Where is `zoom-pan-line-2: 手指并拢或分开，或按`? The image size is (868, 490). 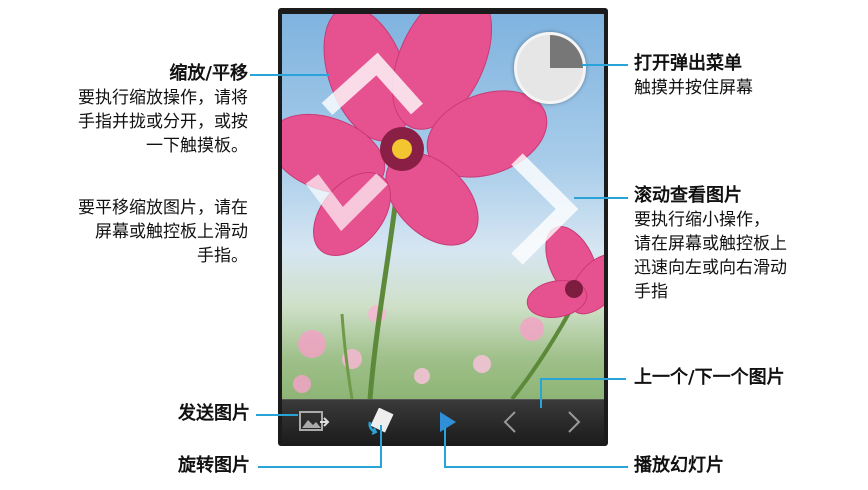
zoom-pan-line-2: 手指并拢或分开，或按 is located at coordinates (163, 122).